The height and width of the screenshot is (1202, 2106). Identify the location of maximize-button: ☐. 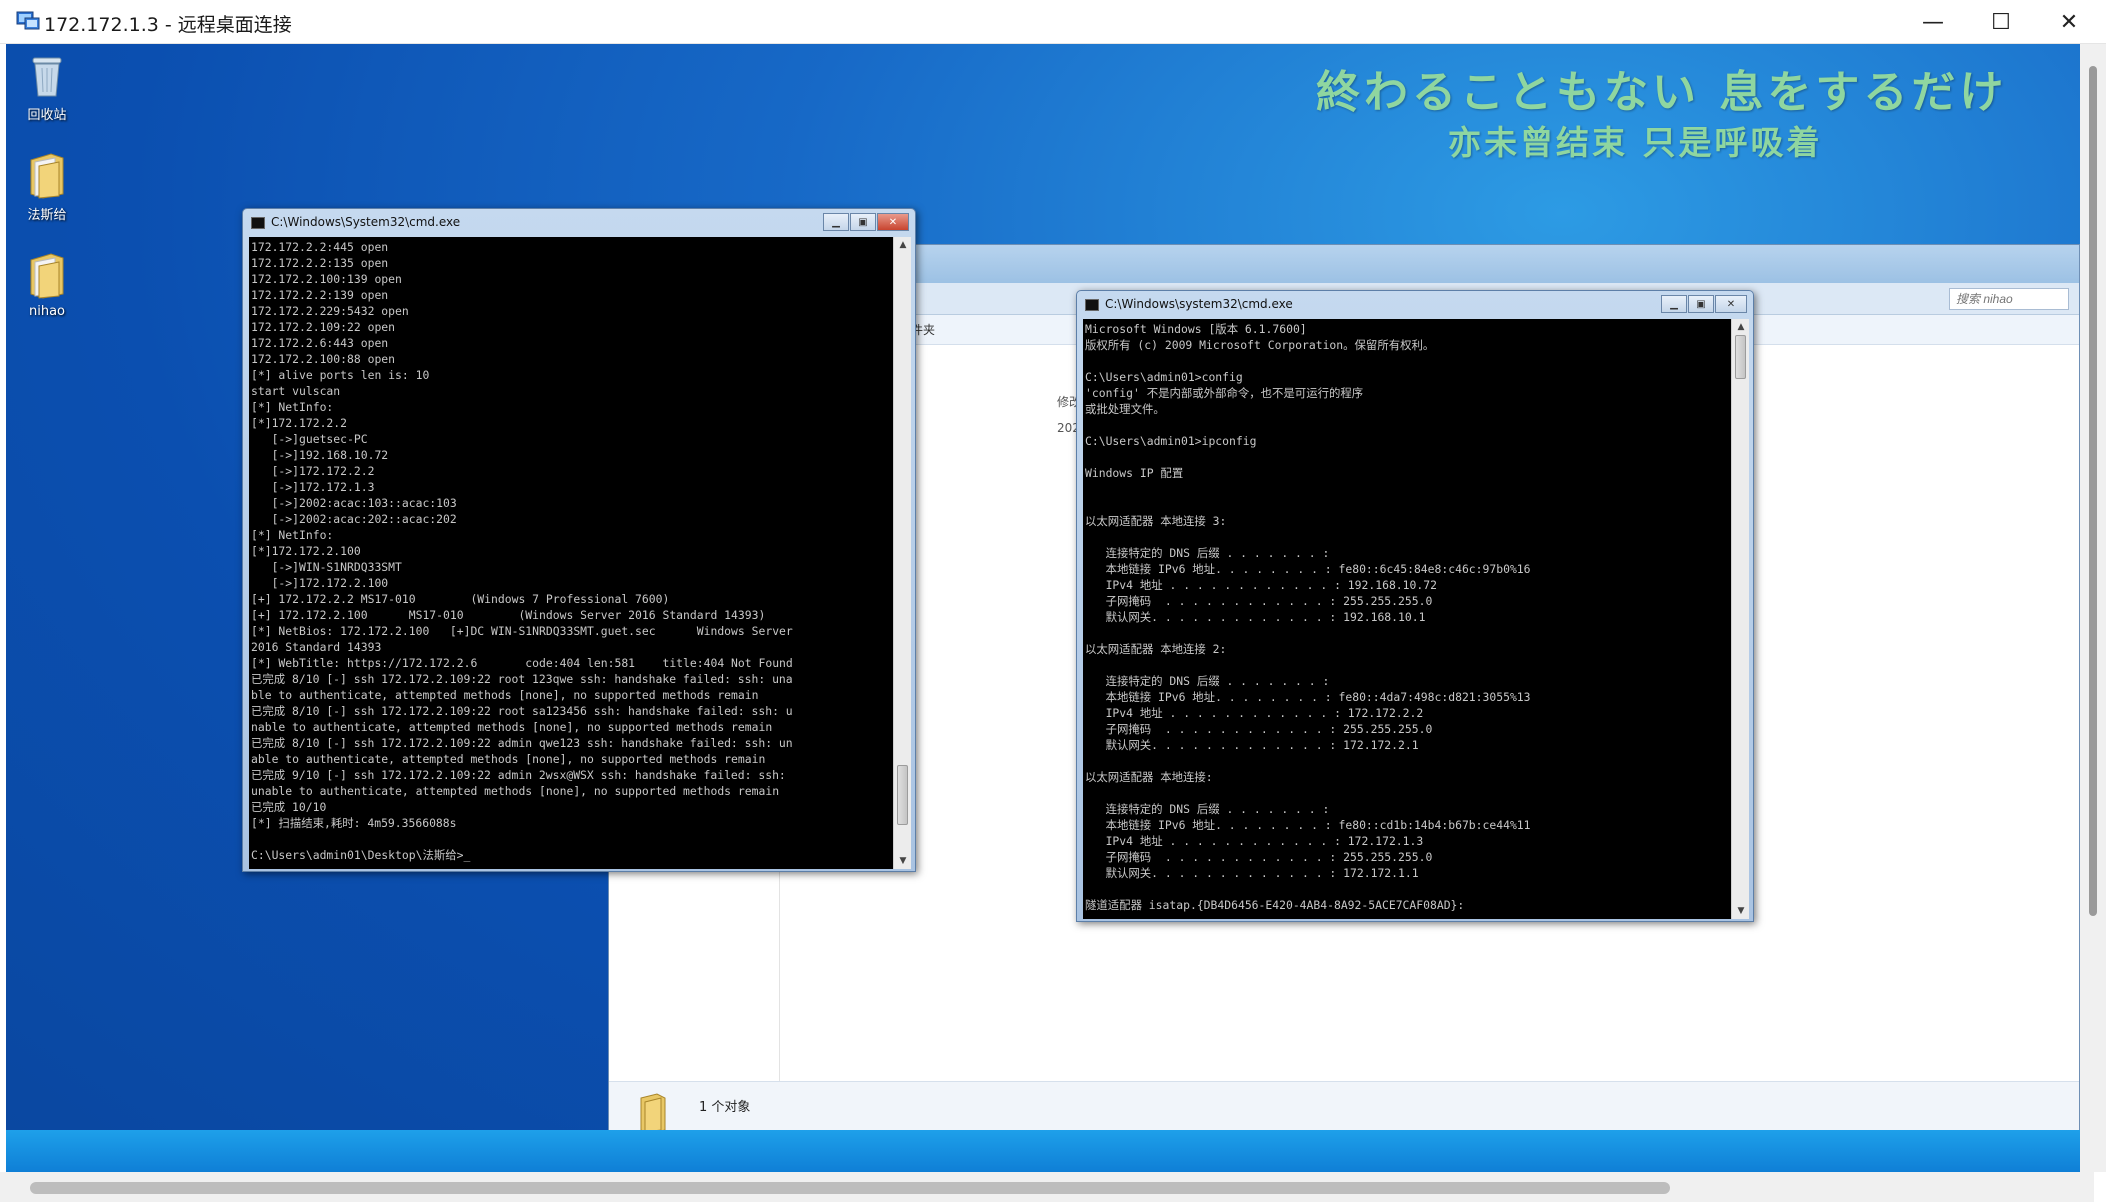
(2001, 22).